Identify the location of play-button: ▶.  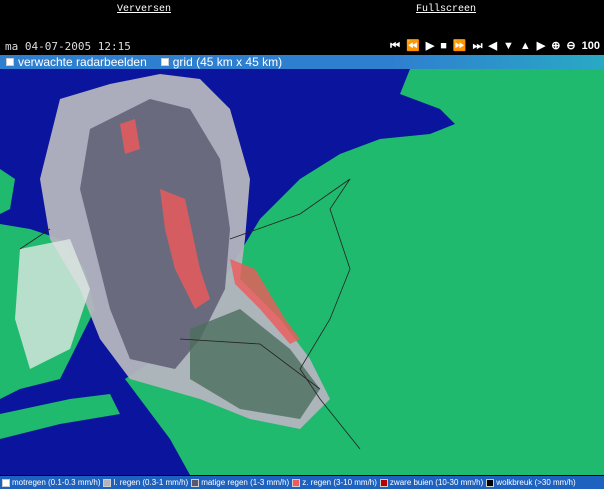
(430, 46).